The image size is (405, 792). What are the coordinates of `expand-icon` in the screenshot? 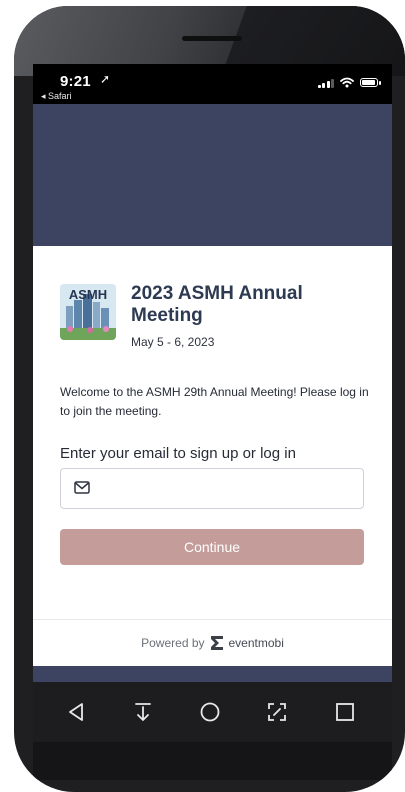 It's located at (277, 712).